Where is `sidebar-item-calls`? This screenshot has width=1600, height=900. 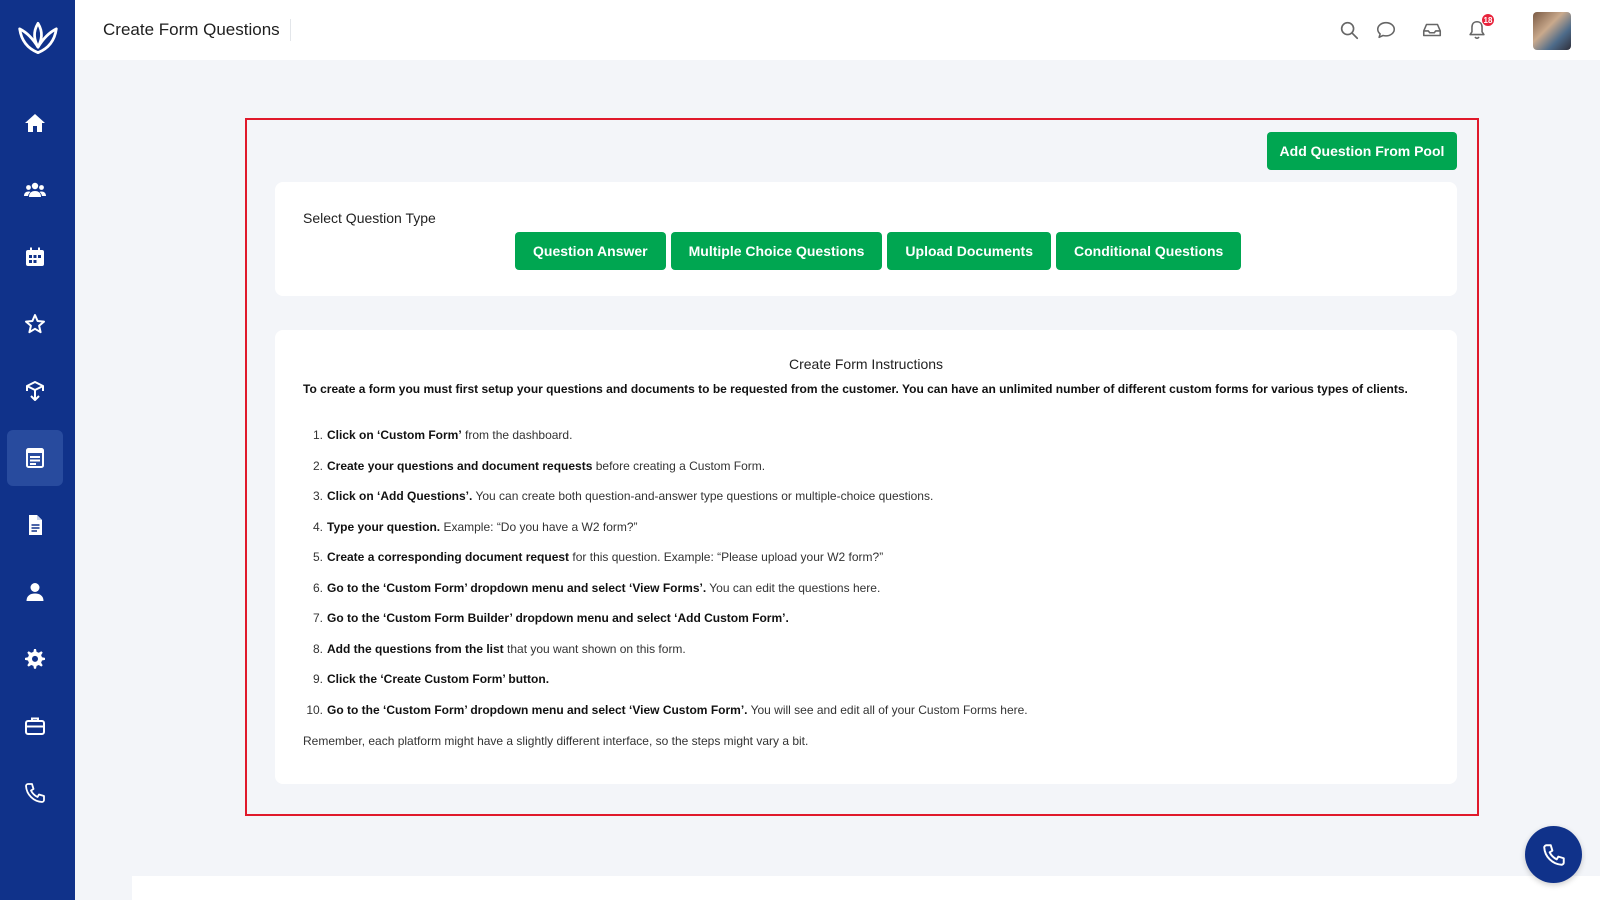
sidebar-item-calls is located at coordinates (35, 793).